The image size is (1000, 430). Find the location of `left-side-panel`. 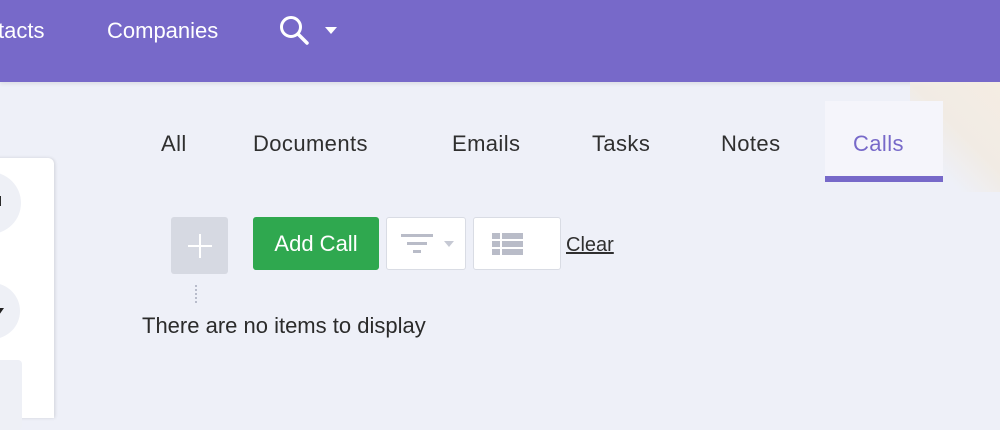

left-side-panel is located at coordinates (27, 294).